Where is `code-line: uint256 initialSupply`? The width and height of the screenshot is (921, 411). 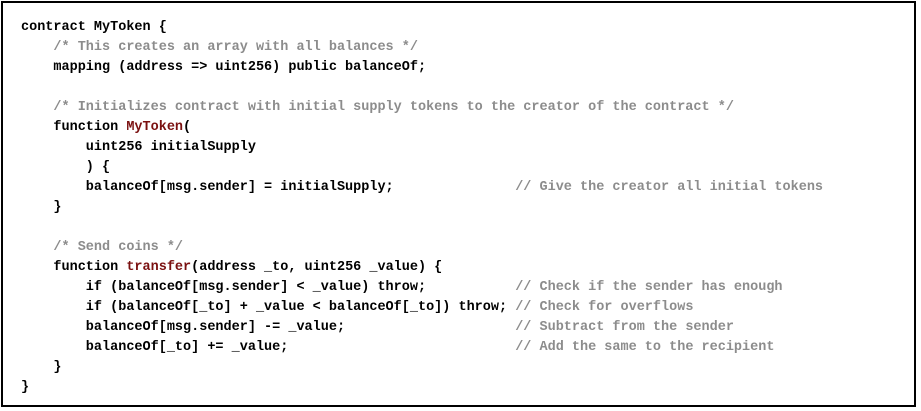 code-line: uint256 initialSupply is located at coordinates (422, 148).